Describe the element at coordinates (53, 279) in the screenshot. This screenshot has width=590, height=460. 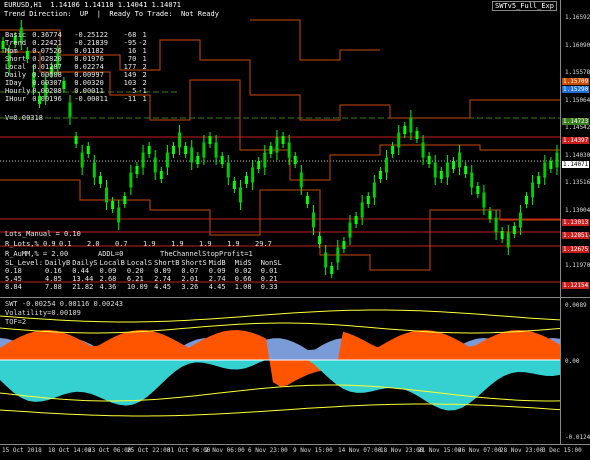
I see `sl-cell: 4.85` at that location.